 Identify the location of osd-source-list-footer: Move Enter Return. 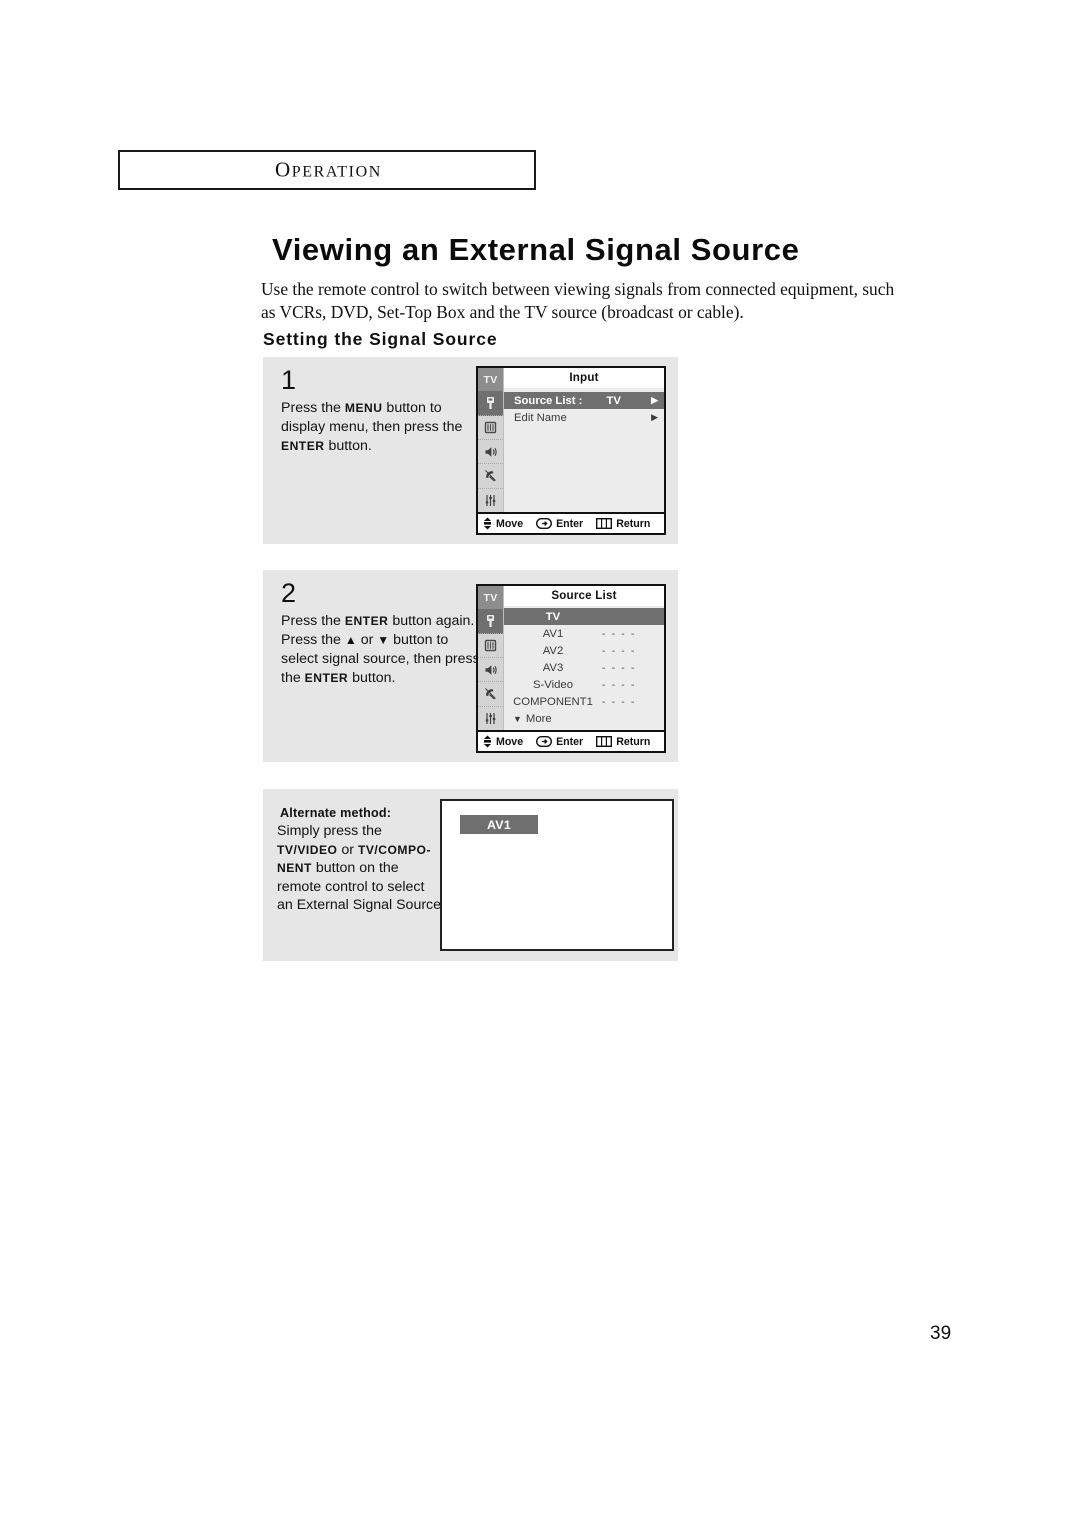
(571, 740).